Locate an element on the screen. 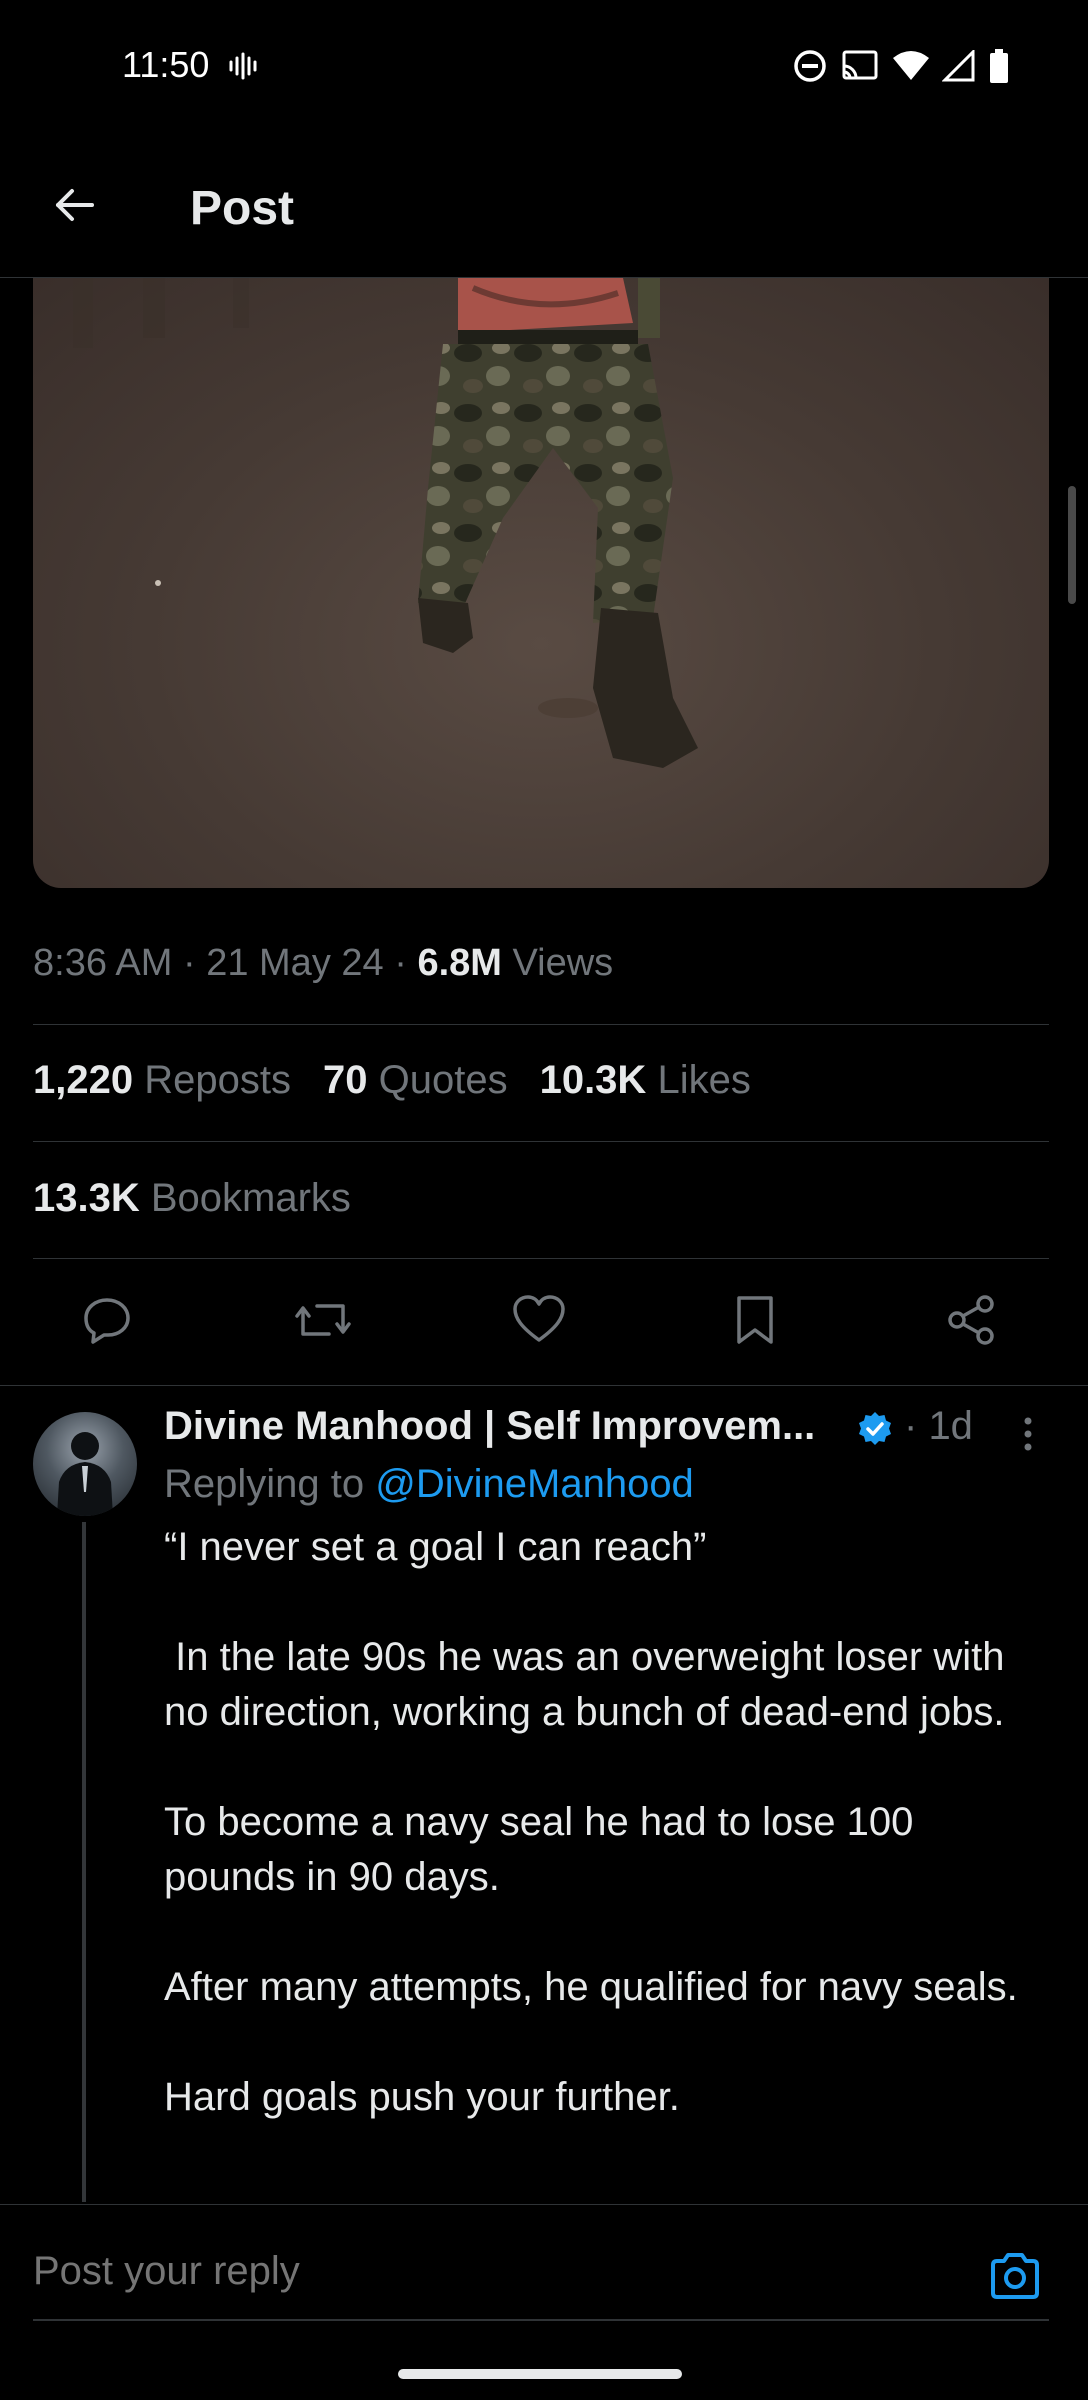 The height and width of the screenshot is (2400, 1088). more-vertical-icon is located at coordinates (1028, 1434).